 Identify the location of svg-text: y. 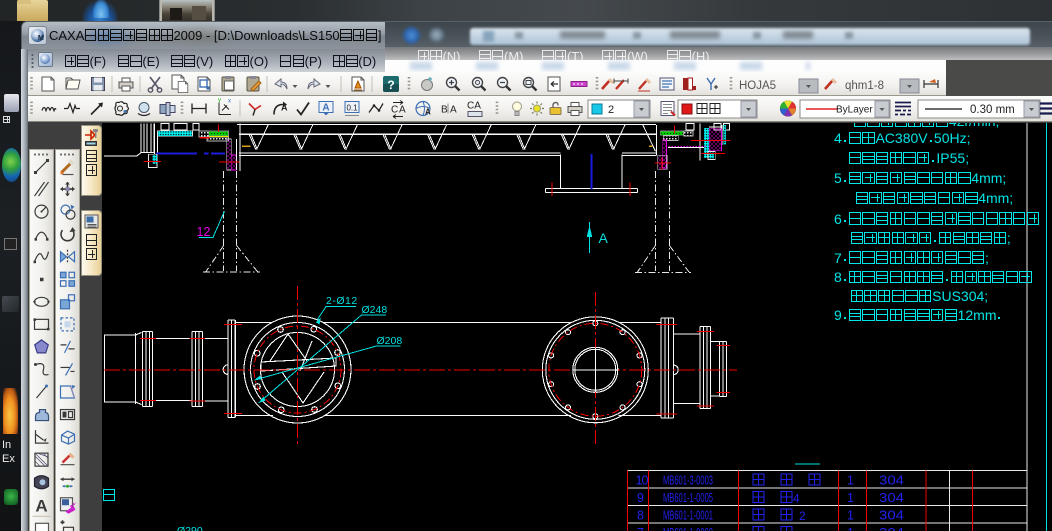
(219, 101).